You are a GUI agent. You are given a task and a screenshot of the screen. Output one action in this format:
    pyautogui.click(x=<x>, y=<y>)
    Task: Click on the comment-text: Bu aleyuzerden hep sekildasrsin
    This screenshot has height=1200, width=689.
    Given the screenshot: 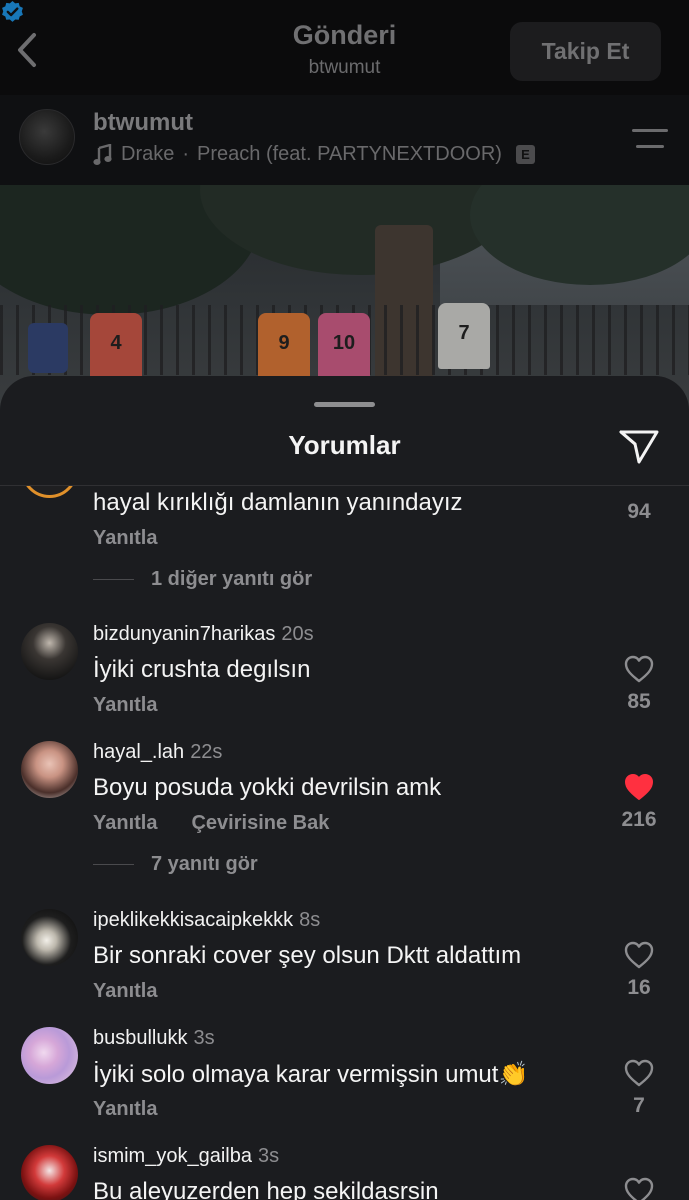 What is the action you would take?
    pyautogui.click(x=266, y=1189)
    